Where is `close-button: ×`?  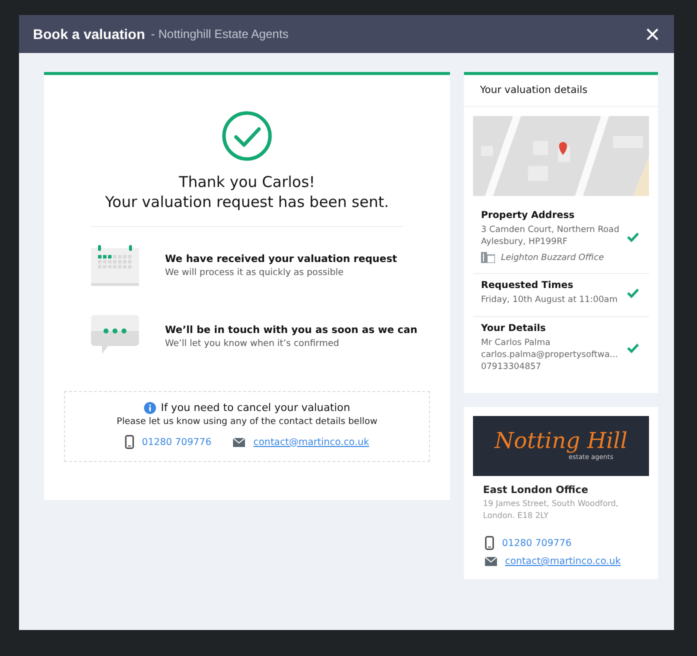 close-button: × is located at coordinates (652, 34).